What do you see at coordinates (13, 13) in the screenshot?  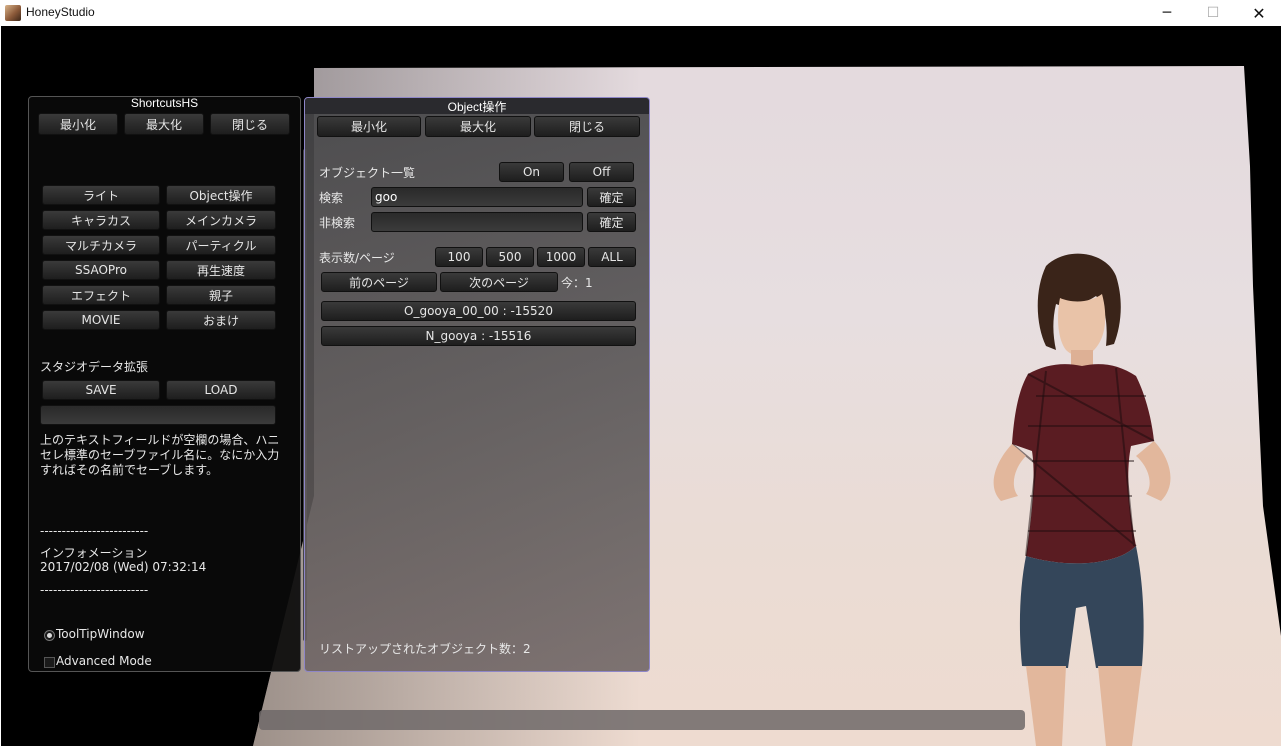 I see `app-icon` at bounding box center [13, 13].